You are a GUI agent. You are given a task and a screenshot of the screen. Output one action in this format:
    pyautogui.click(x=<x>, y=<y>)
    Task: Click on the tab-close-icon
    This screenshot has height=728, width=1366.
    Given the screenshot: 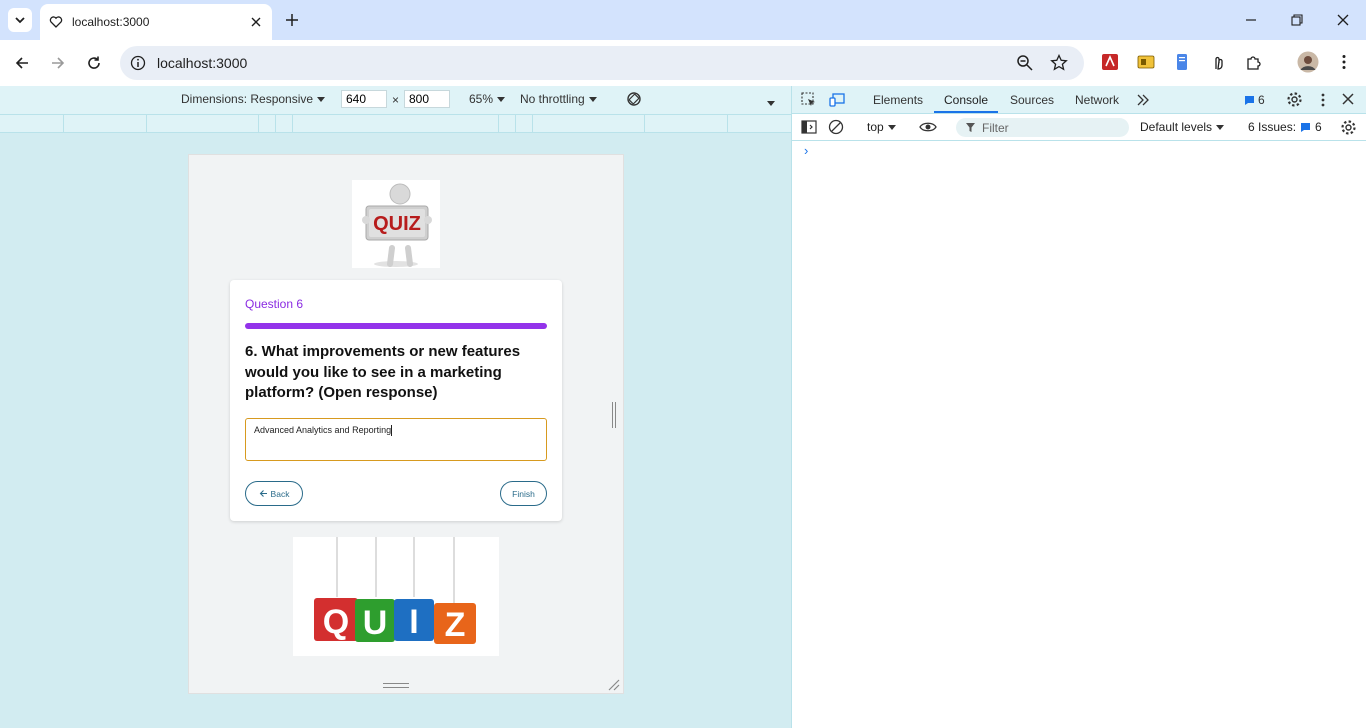 What is the action you would take?
    pyautogui.click(x=256, y=22)
    